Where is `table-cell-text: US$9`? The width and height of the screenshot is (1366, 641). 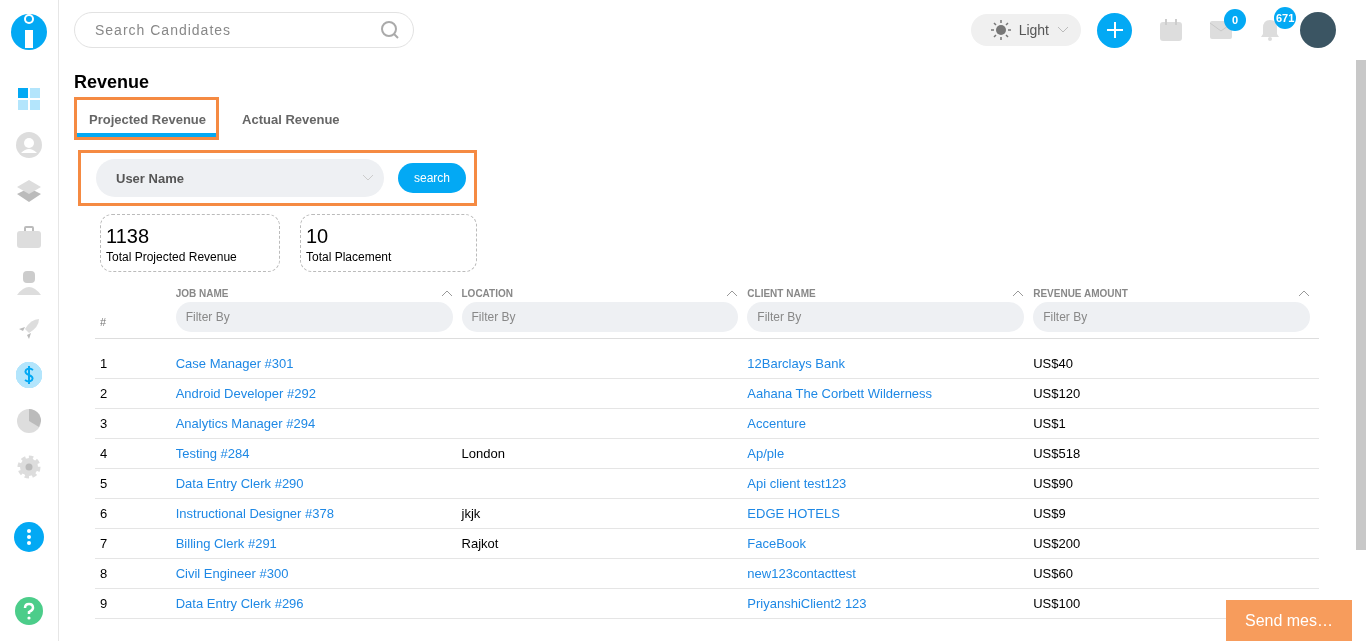 table-cell-text: US$9 is located at coordinates (1050, 513).